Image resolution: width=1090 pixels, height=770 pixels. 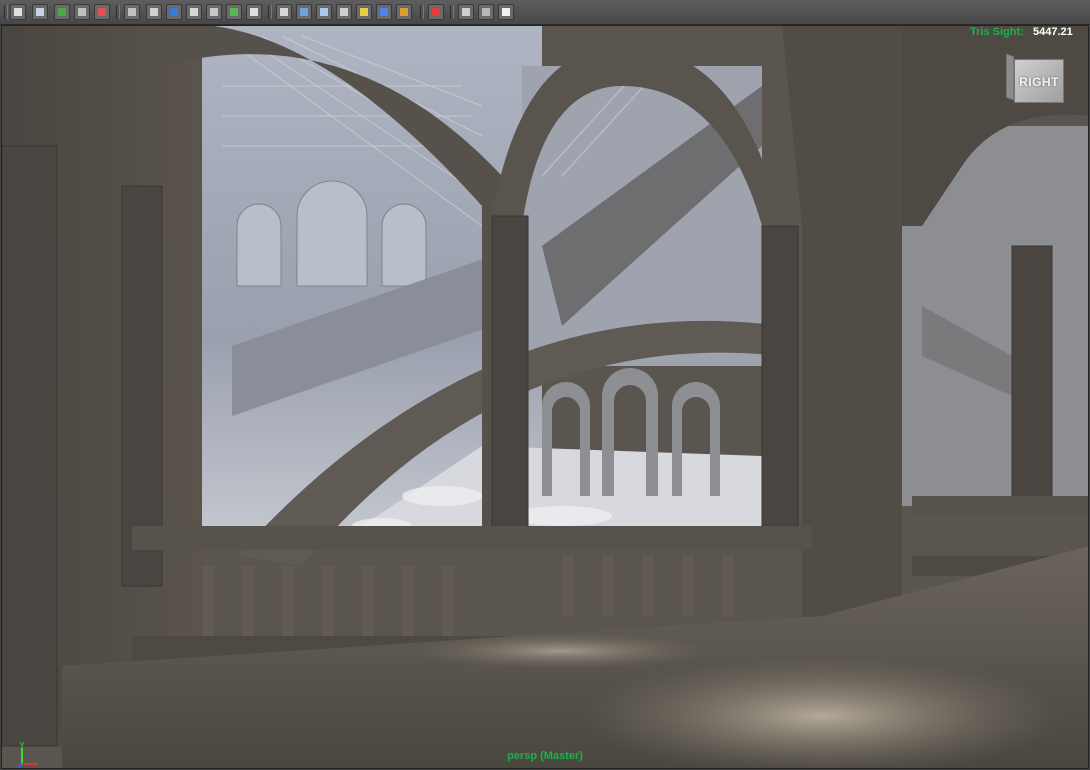 I want to click on safe-action-button, so click(x=234, y=12).